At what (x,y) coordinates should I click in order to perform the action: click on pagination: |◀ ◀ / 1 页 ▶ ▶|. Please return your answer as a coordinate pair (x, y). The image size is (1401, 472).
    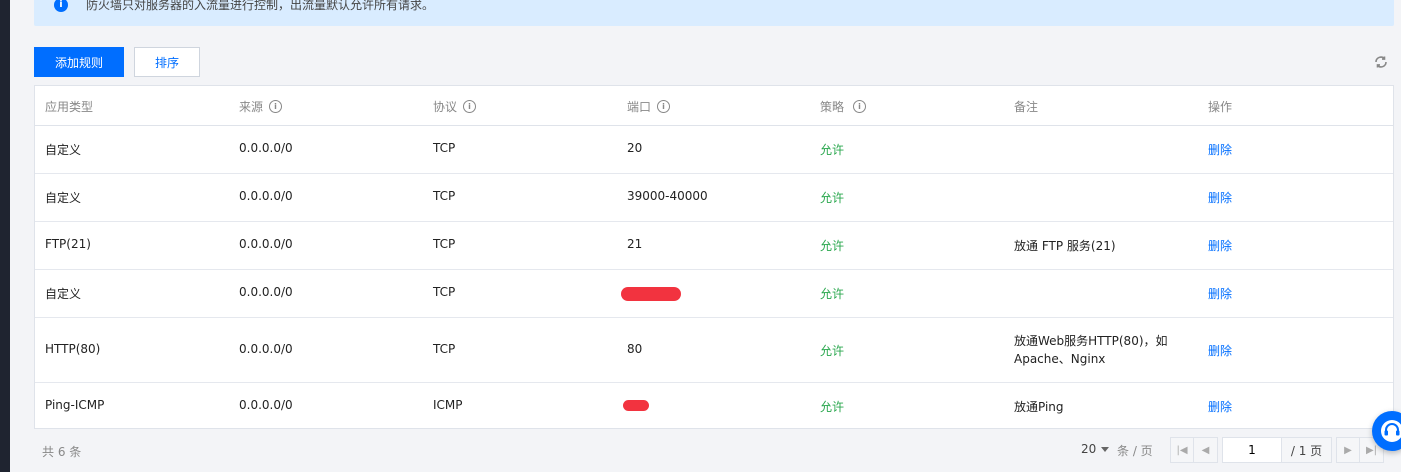
    Looking at the image, I should click on (1277, 450).